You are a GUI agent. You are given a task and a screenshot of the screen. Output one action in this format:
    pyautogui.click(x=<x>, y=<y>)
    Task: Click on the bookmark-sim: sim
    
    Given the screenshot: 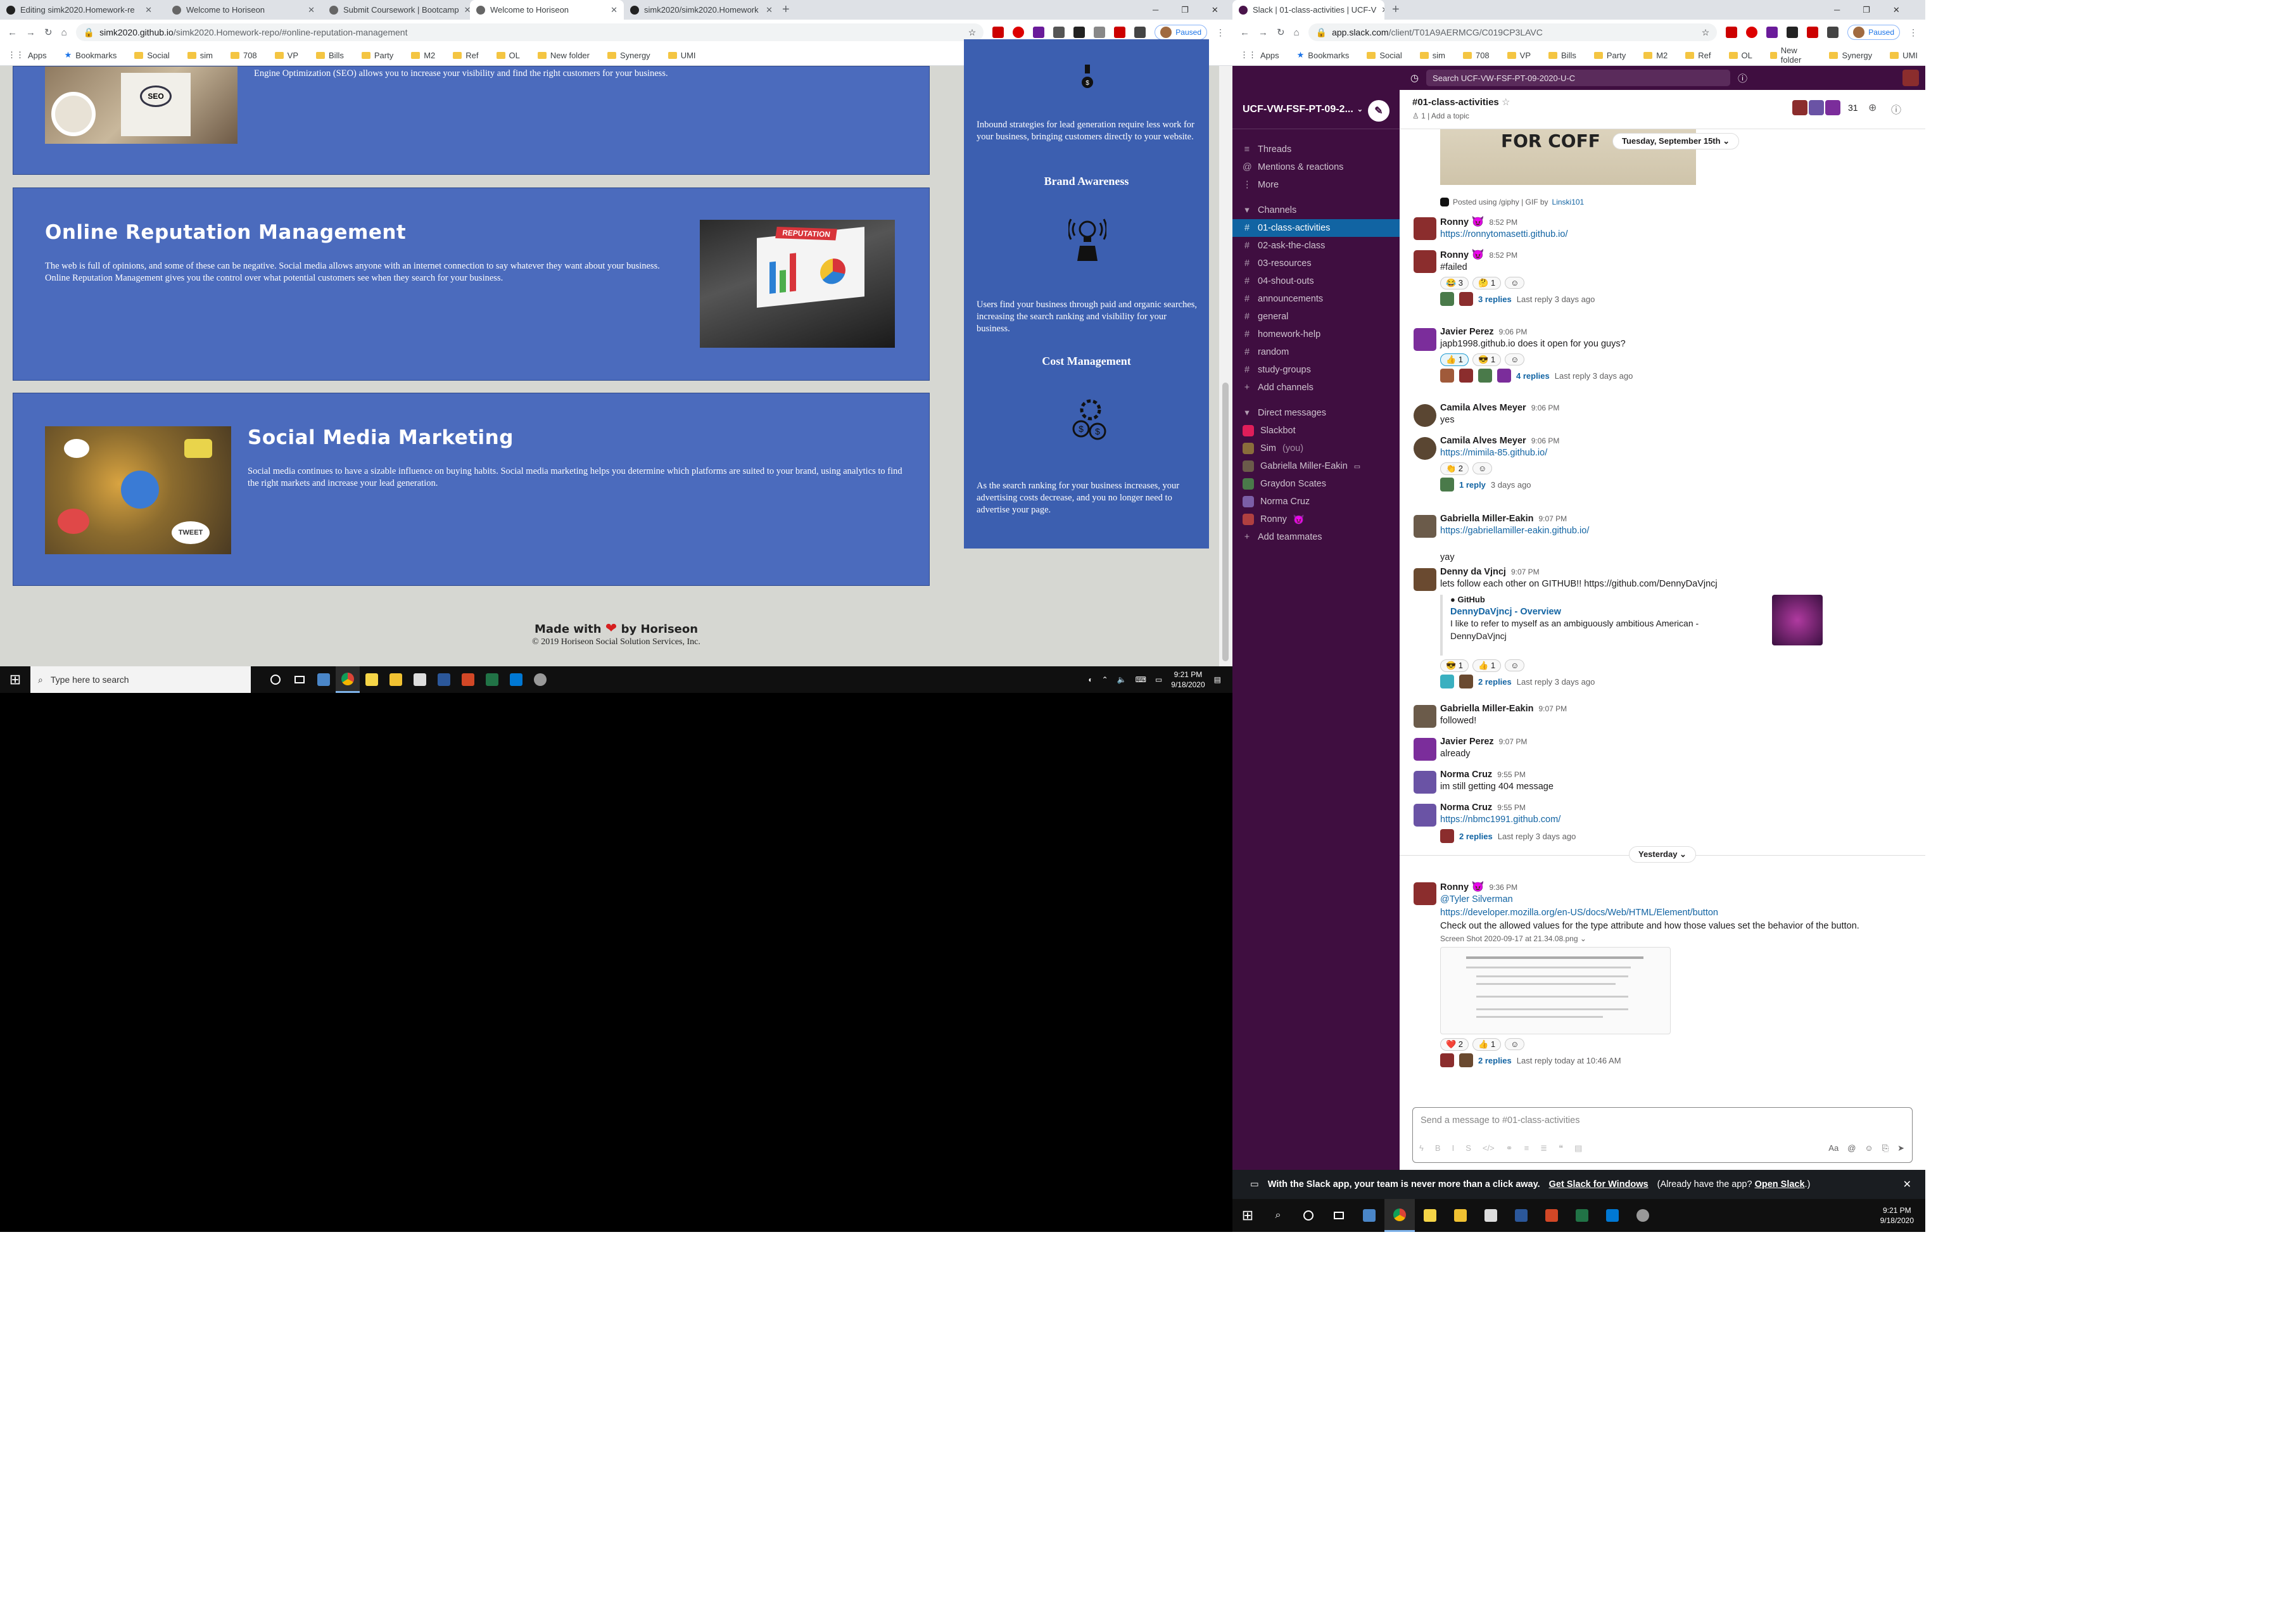 What is the action you would take?
    pyautogui.click(x=1432, y=55)
    